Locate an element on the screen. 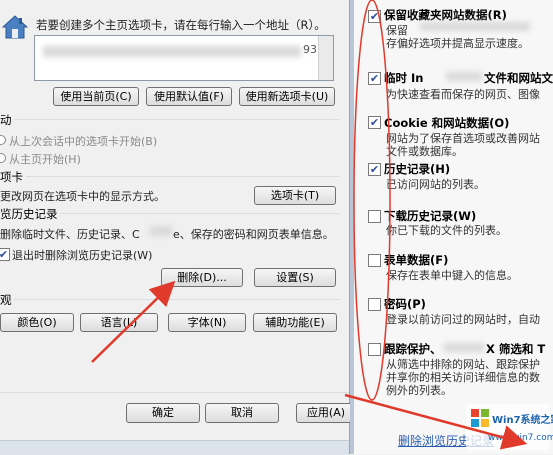  appearance-heading: 观 is located at coordinates (6, 300).